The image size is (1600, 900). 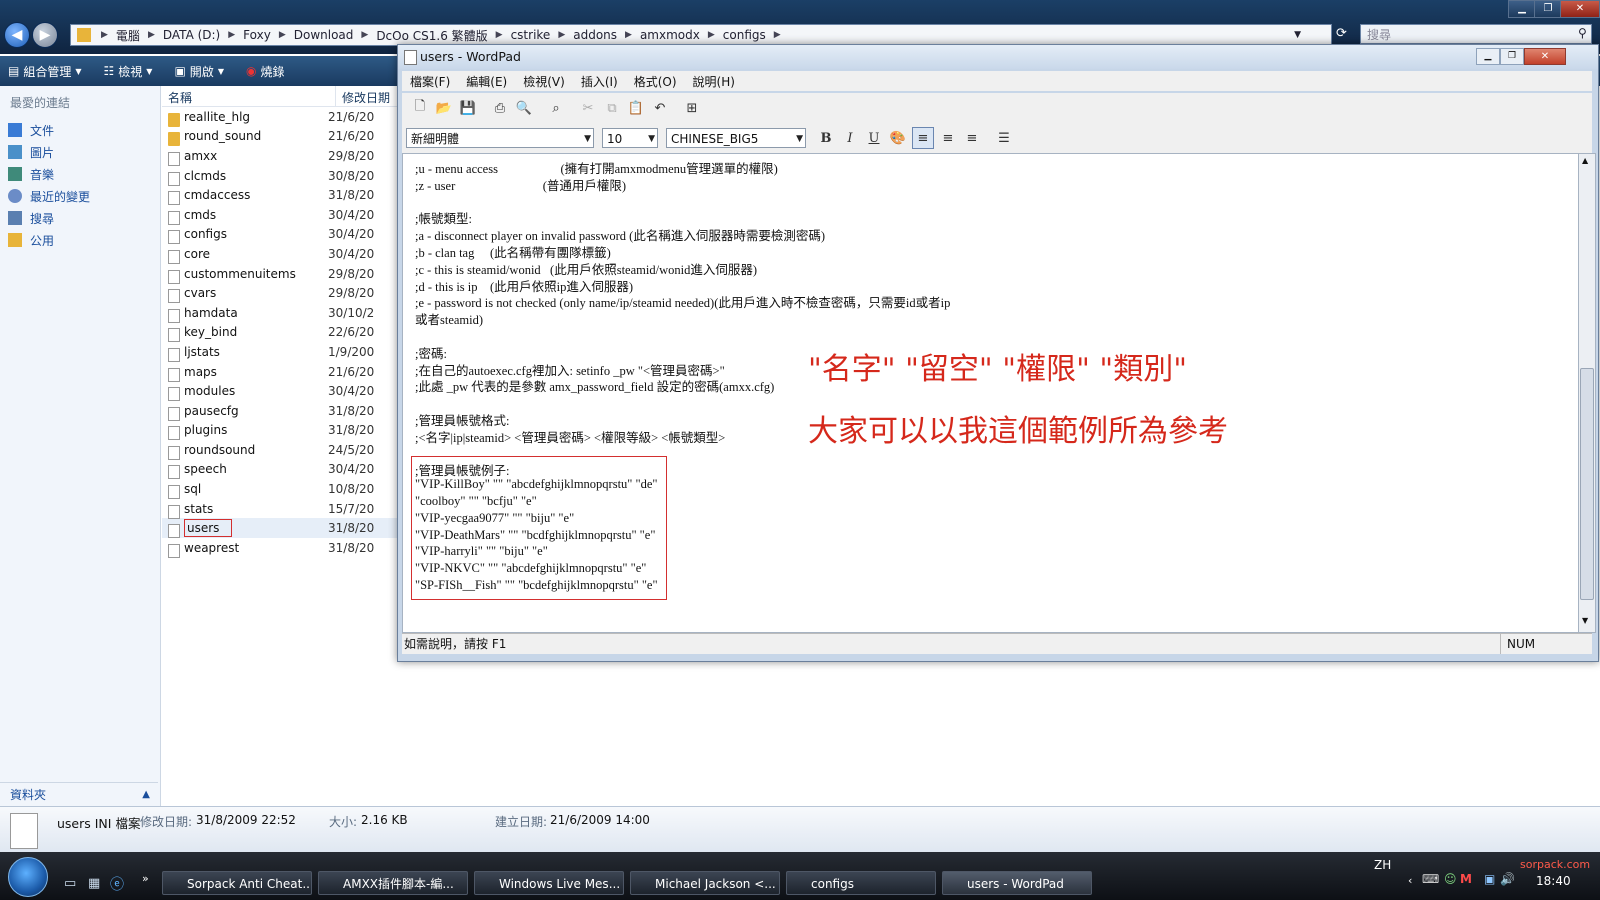 What do you see at coordinates (874, 138) in the screenshot?
I see `underline-button: U` at bounding box center [874, 138].